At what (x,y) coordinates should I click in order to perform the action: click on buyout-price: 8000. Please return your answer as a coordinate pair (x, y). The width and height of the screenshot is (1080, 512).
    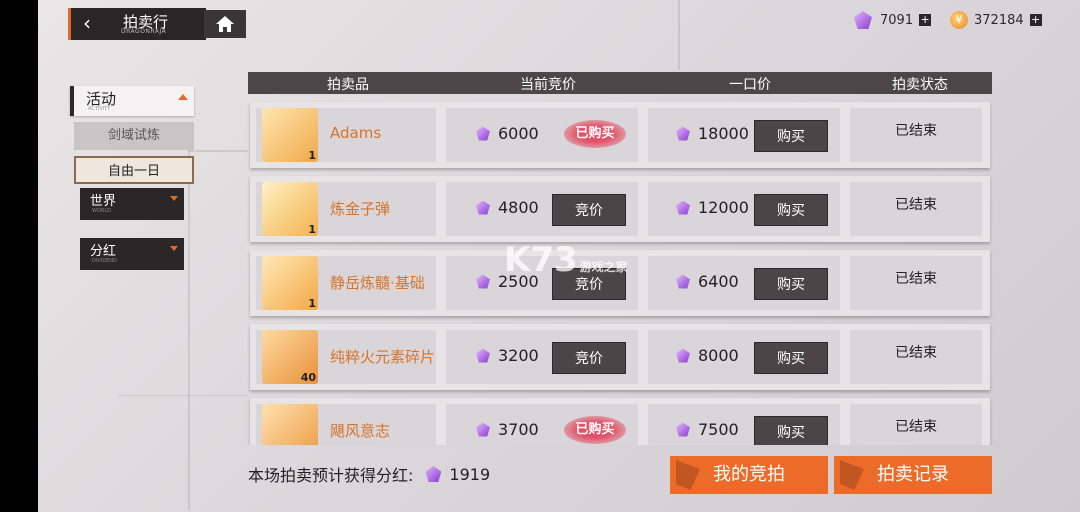
    Looking at the image, I should click on (707, 355).